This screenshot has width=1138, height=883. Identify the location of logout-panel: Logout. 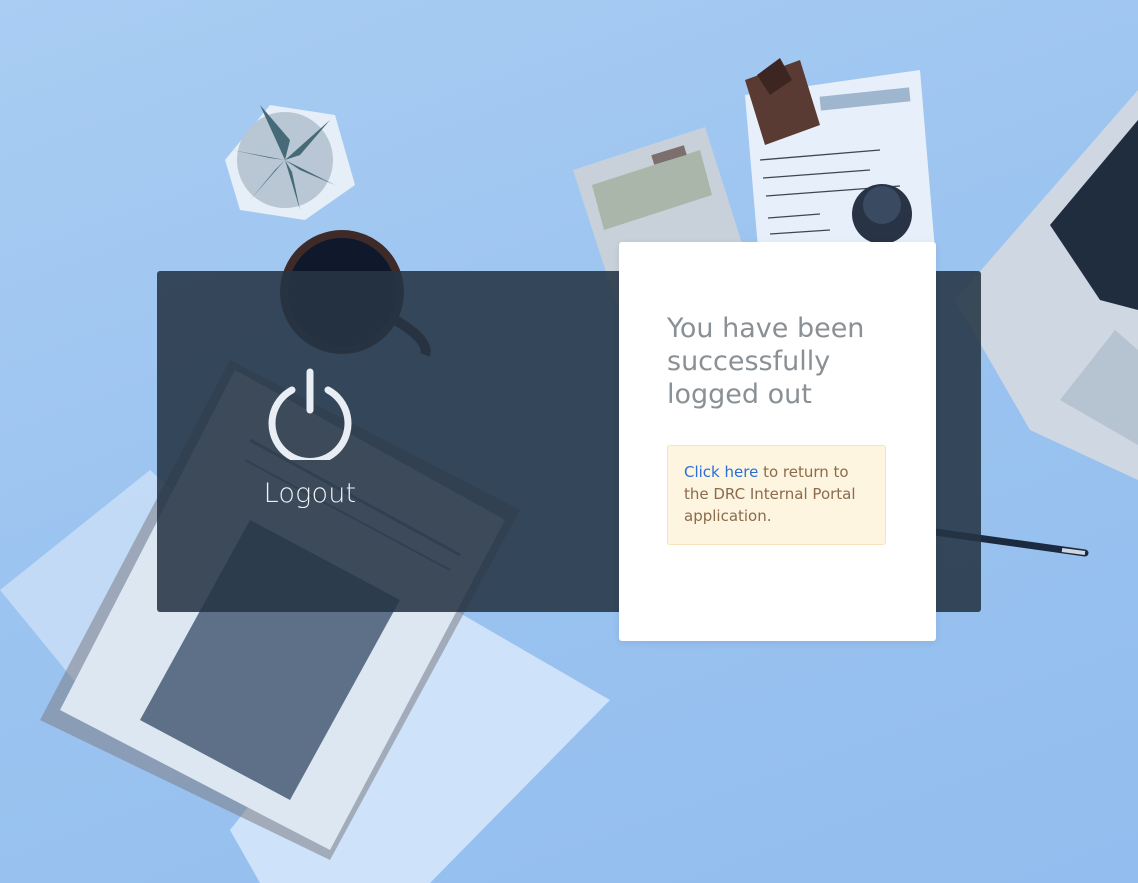
(310, 437).